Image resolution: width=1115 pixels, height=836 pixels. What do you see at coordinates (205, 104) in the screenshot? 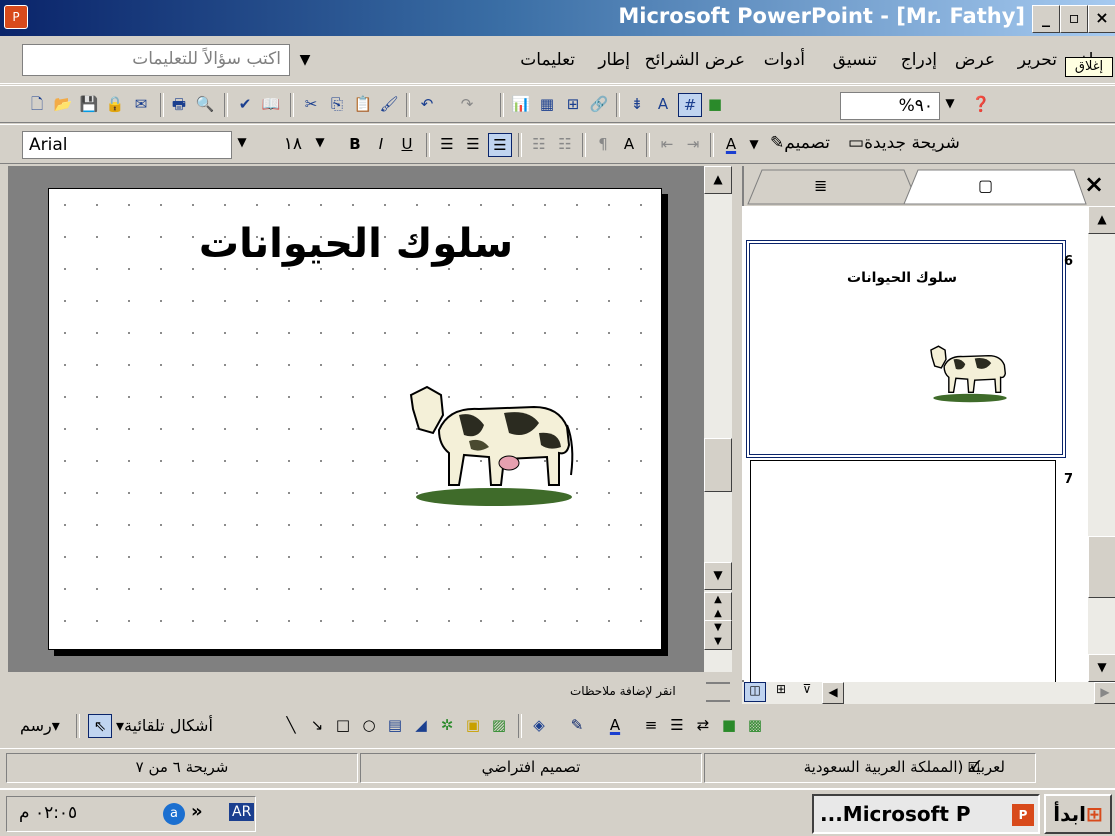
I see `print-preview-icon: 🔍` at bounding box center [205, 104].